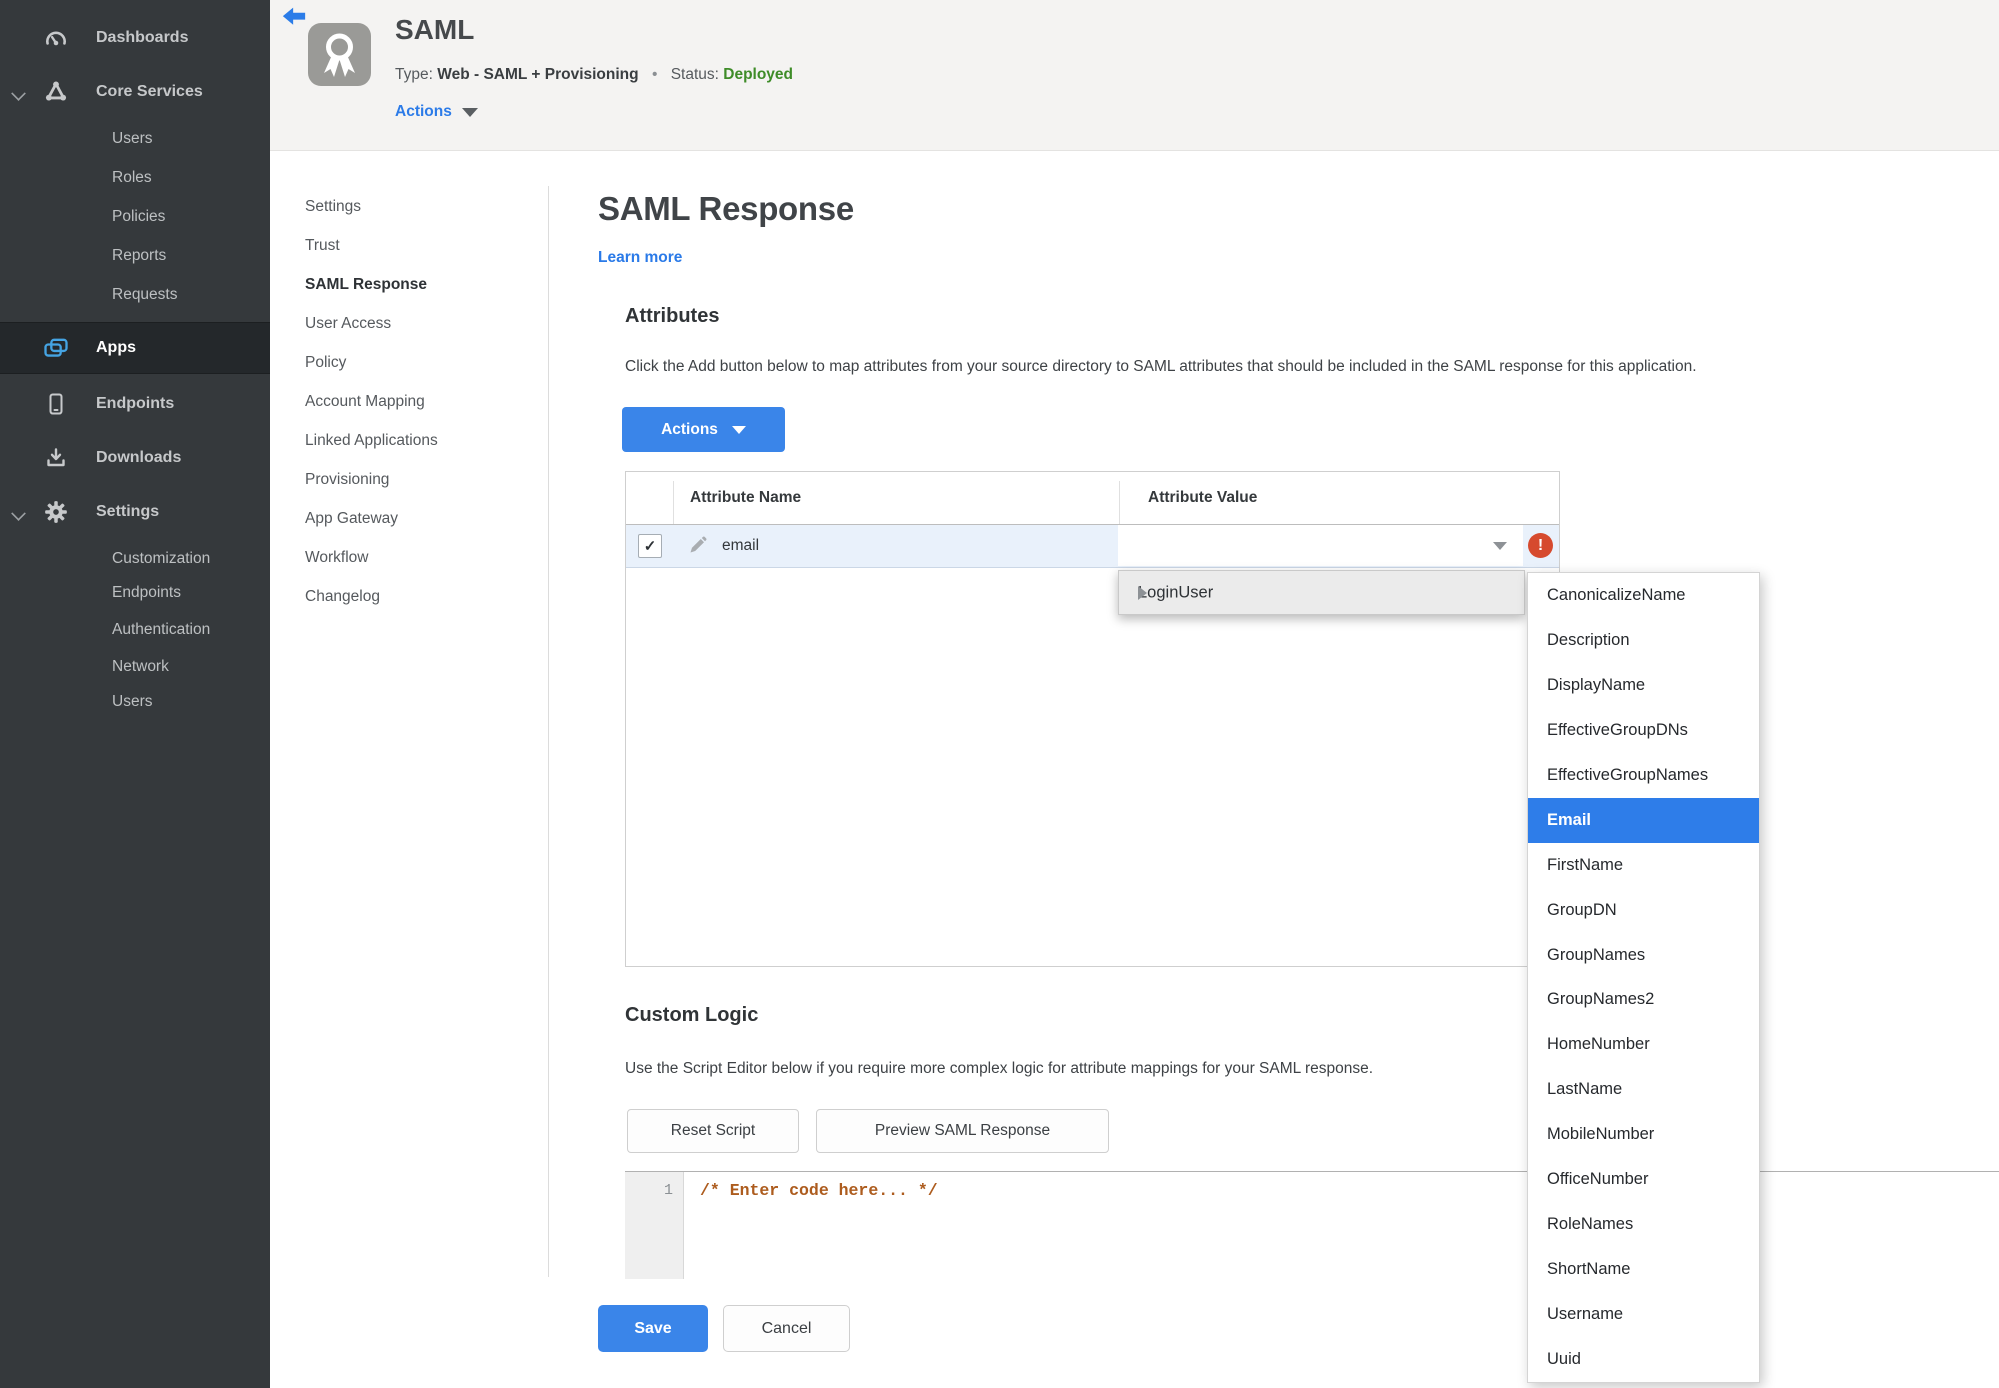 This screenshot has height=1388, width=1999. I want to click on menu-item: EffectiveGroupNames, so click(1643, 775).